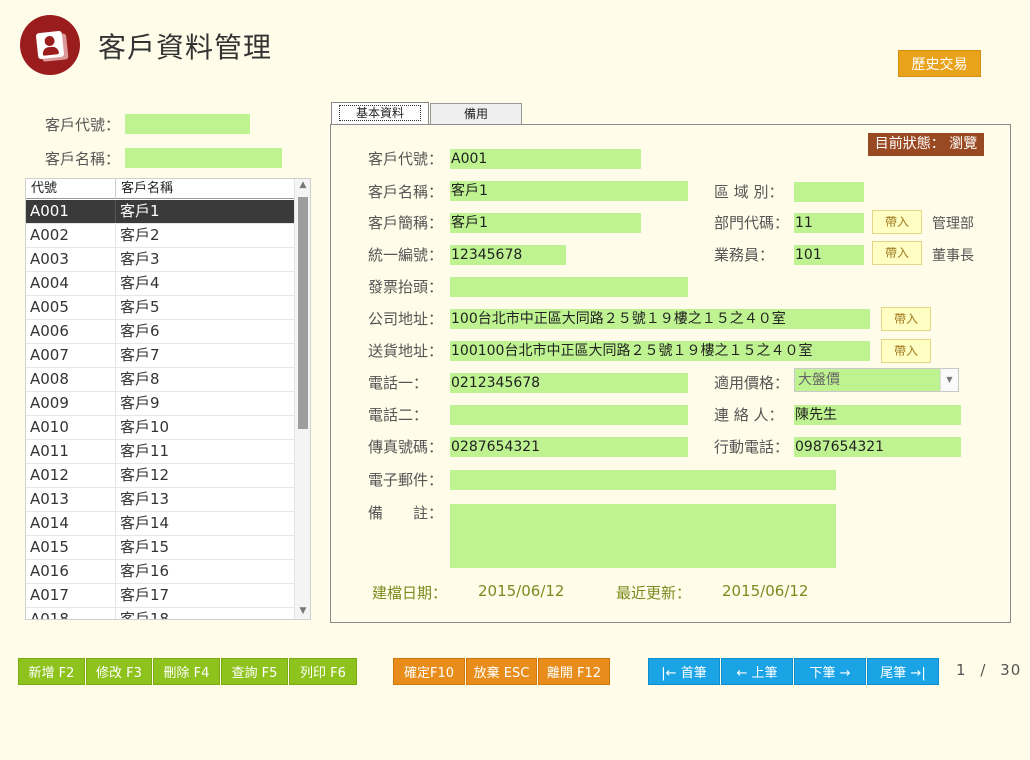  I want to click on cell-code: A014, so click(71, 523).